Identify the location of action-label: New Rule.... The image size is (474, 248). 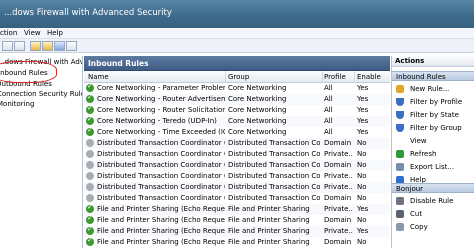
(430, 89).